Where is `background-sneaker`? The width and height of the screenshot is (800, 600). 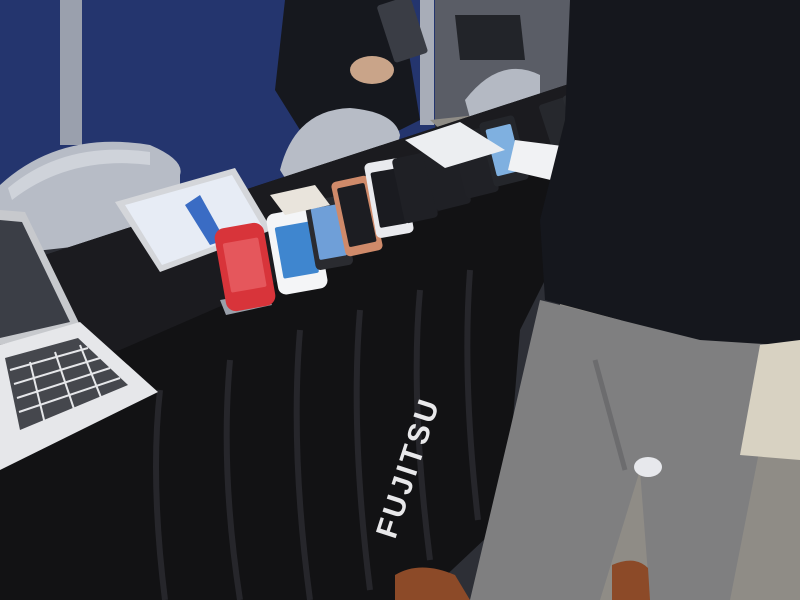
background-sneaker is located at coordinates (648, 467).